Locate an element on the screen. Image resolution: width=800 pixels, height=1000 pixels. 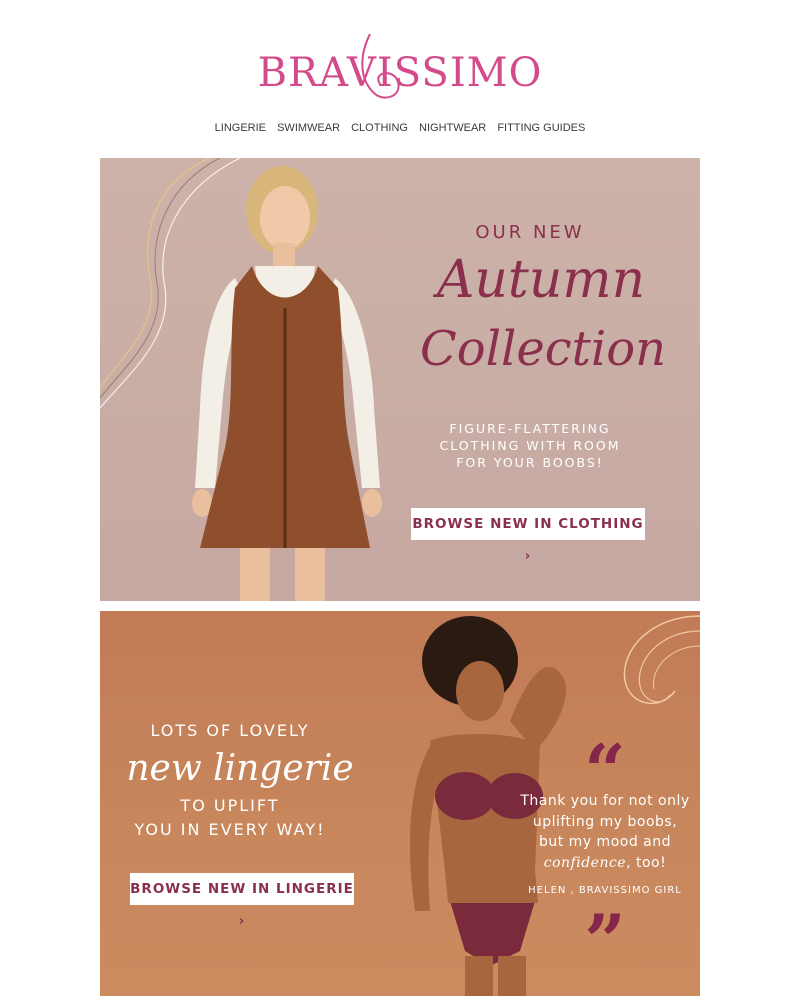
hero-subtitle-line: FIGURE-FLATTERING is located at coordinates (530, 428).